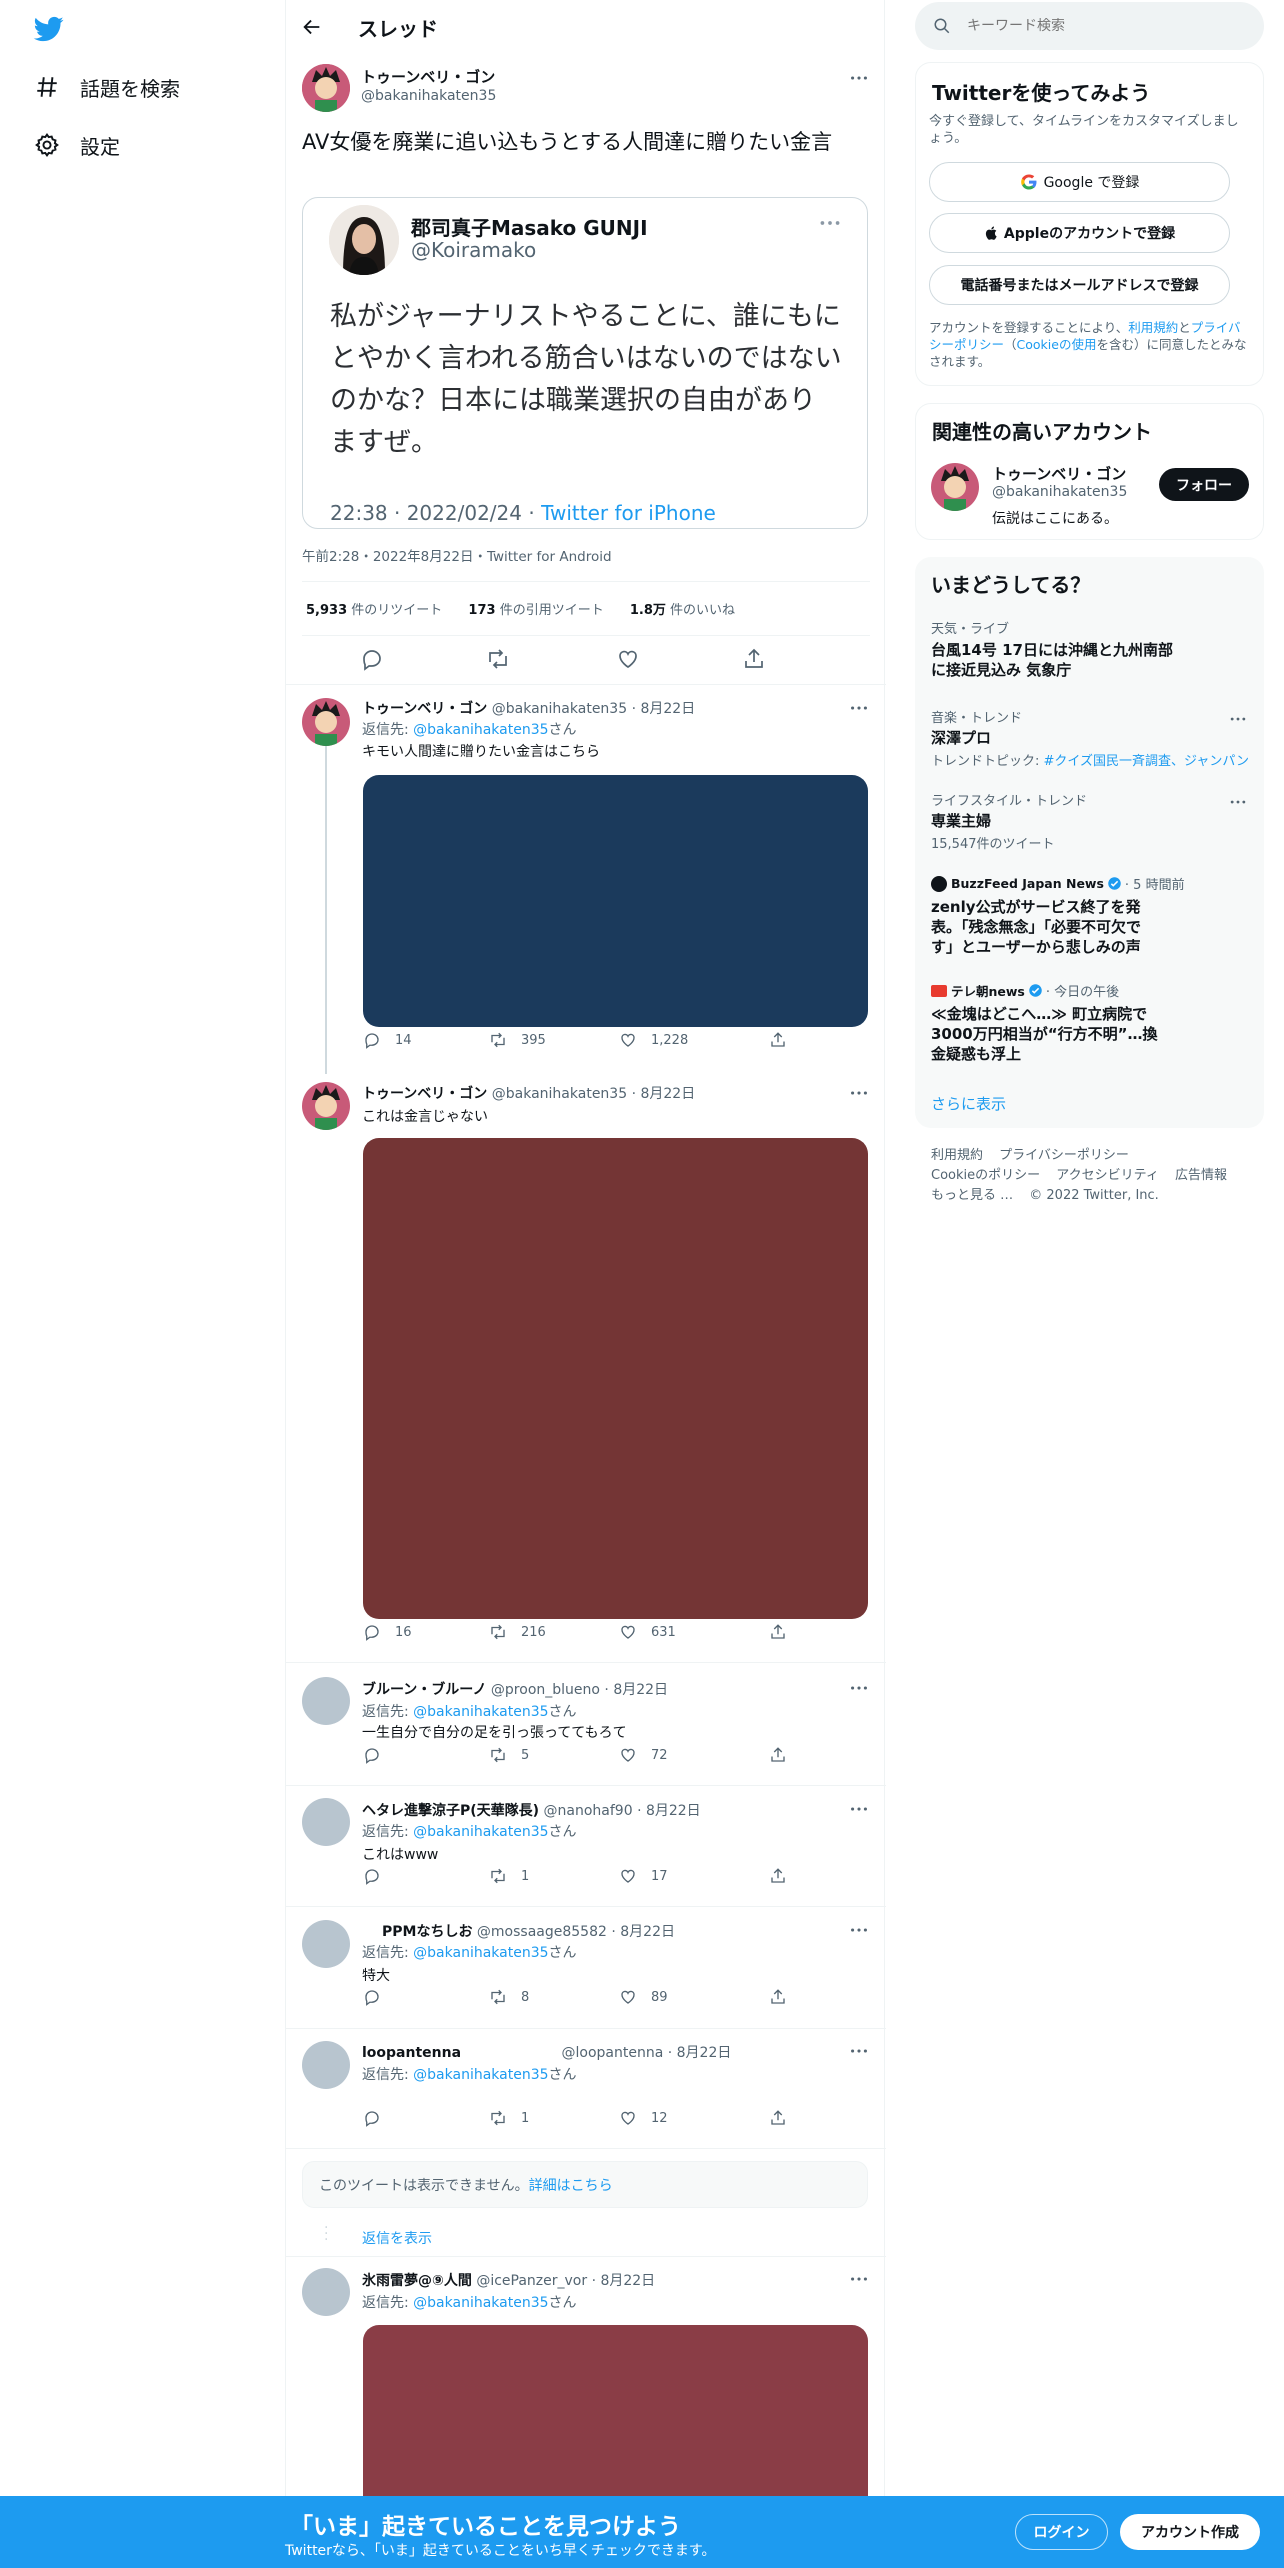 This screenshot has height=2568, width=1284. What do you see at coordinates (49, 29) in the screenshot?
I see `twitter-logo-icon` at bounding box center [49, 29].